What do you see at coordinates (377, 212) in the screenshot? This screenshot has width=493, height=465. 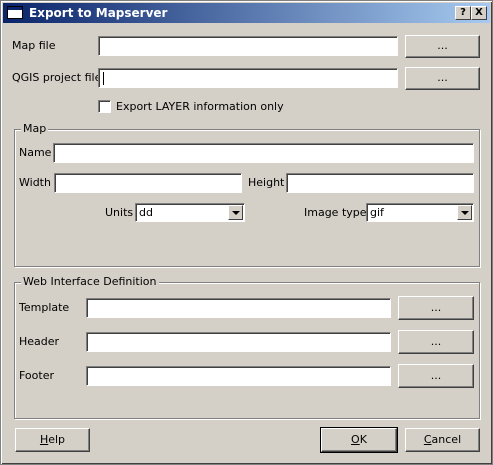 I see `image-type-value: gif` at bounding box center [377, 212].